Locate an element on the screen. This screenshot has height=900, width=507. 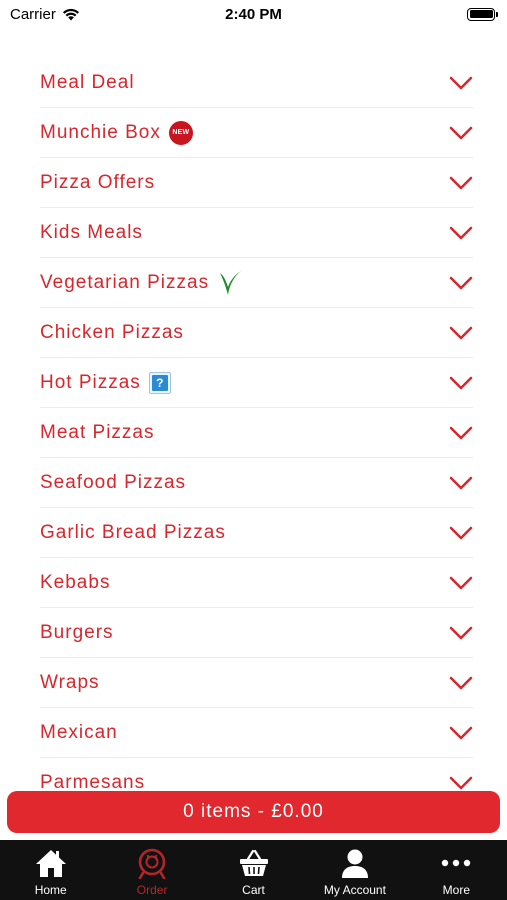
category-label: Pizza Offers is located at coordinates (98, 182).